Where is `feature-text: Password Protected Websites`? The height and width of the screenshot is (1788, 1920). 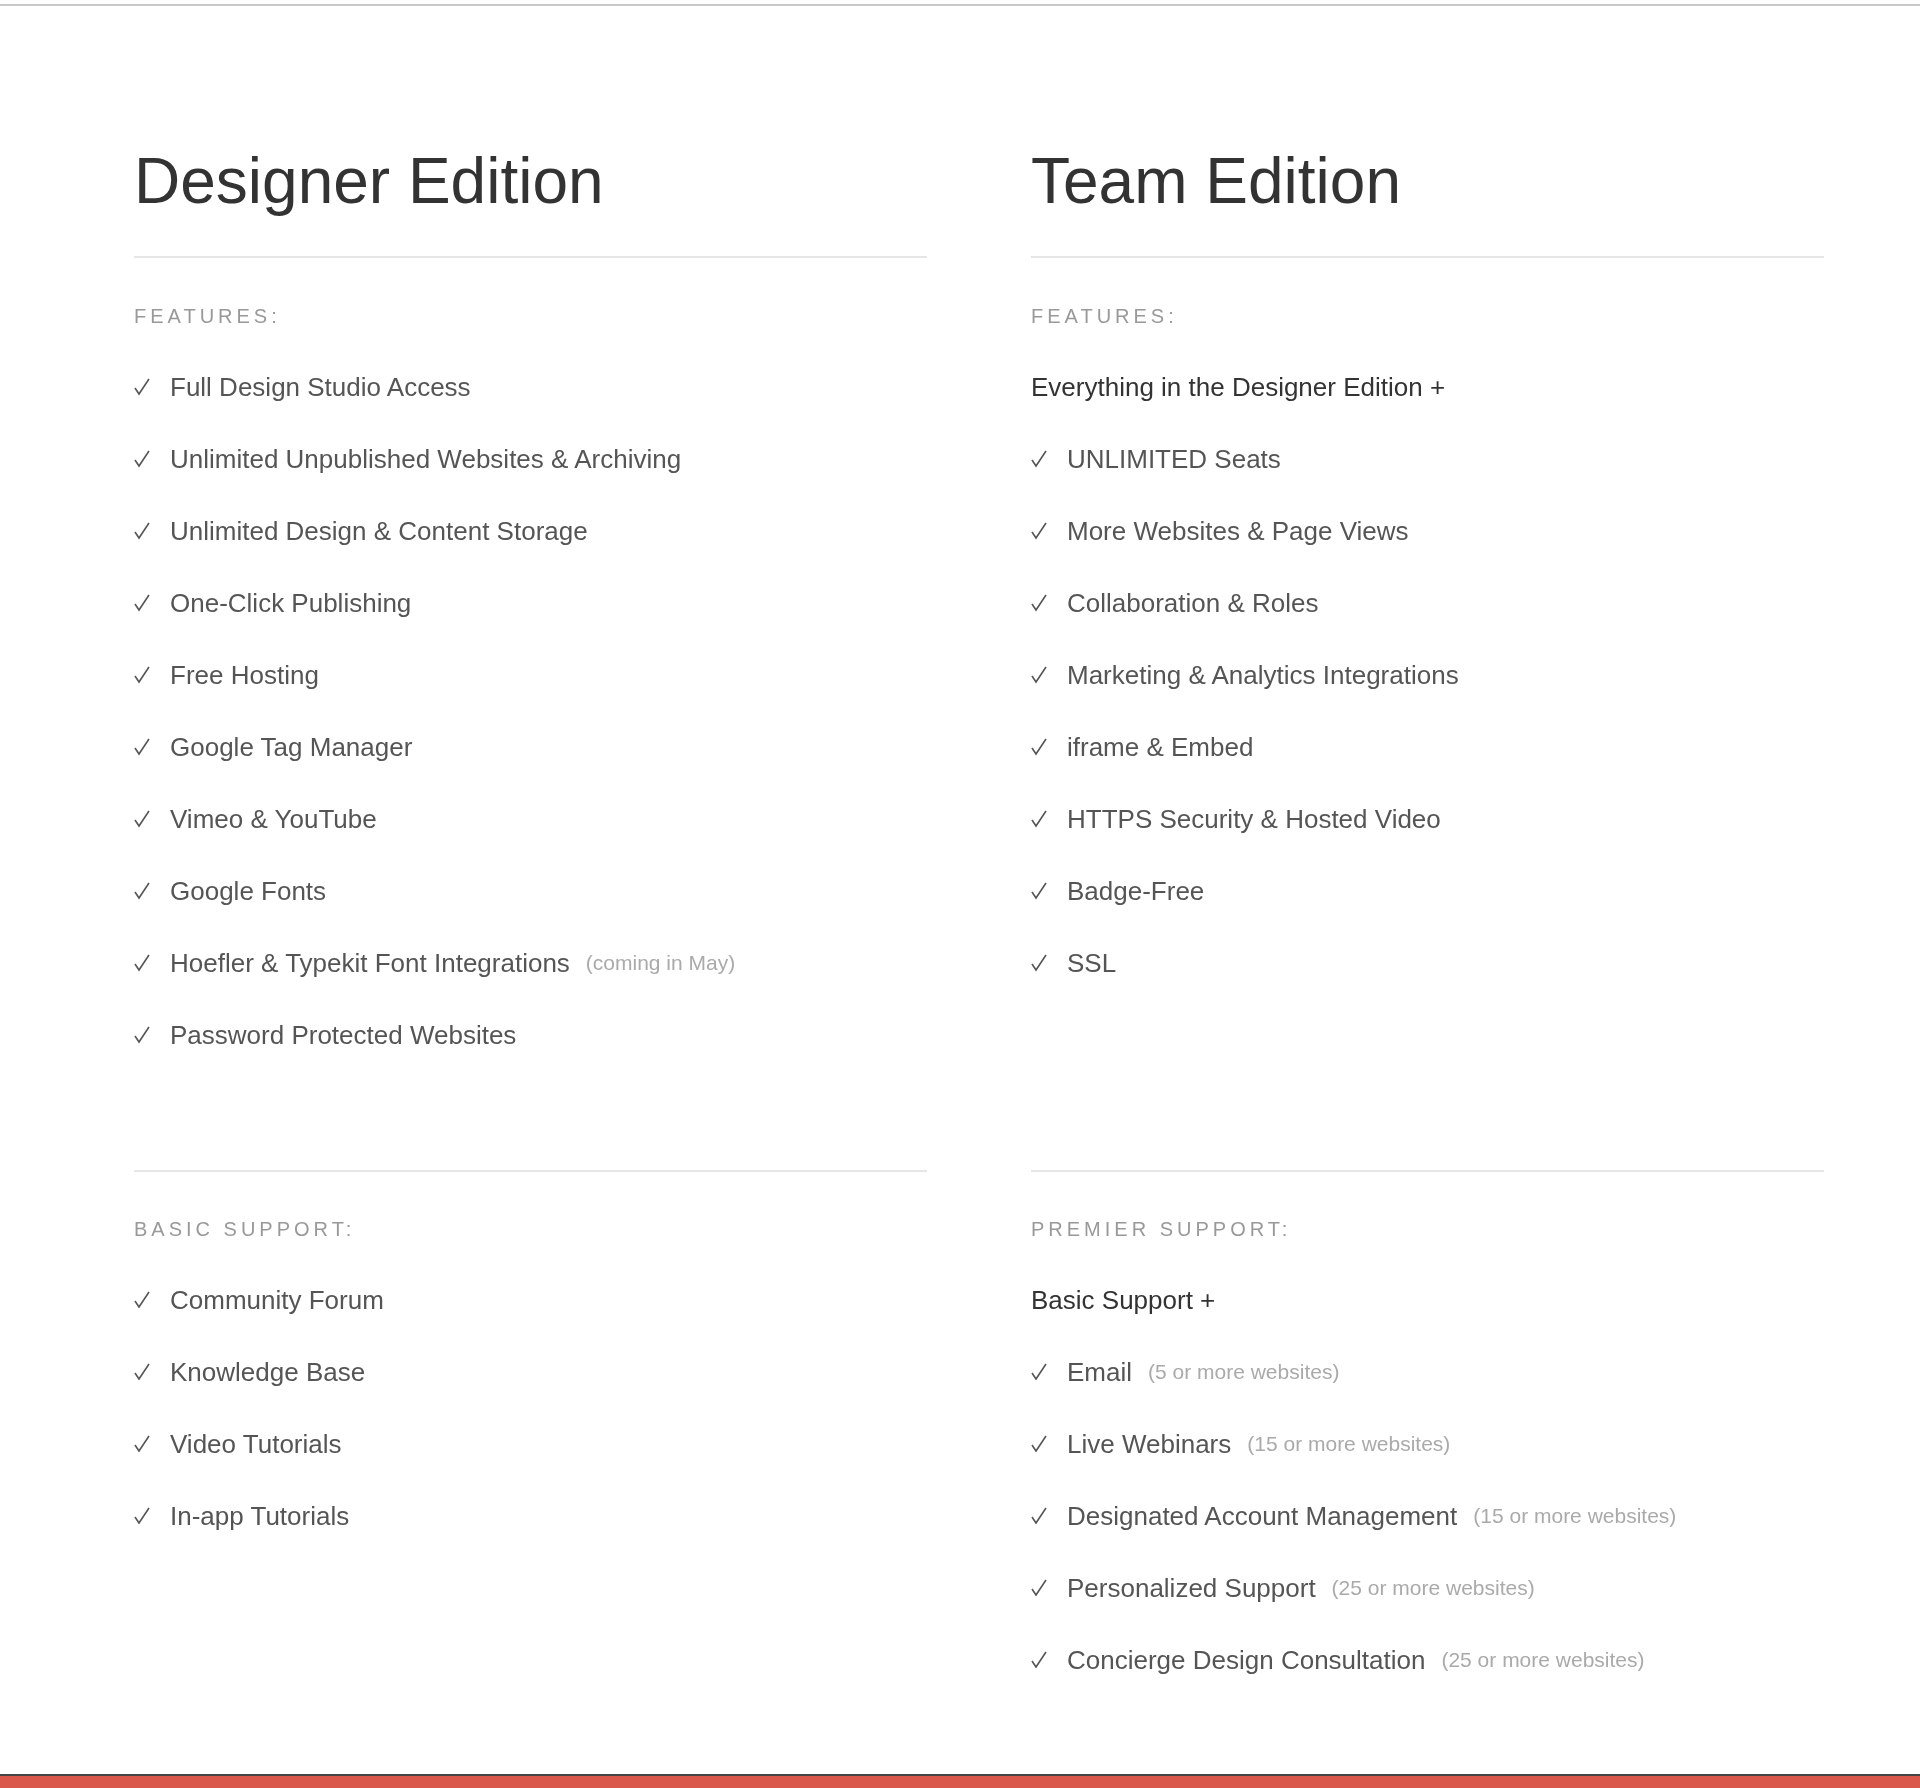
feature-text: Password Protected Websites is located at coordinates (343, 1035).